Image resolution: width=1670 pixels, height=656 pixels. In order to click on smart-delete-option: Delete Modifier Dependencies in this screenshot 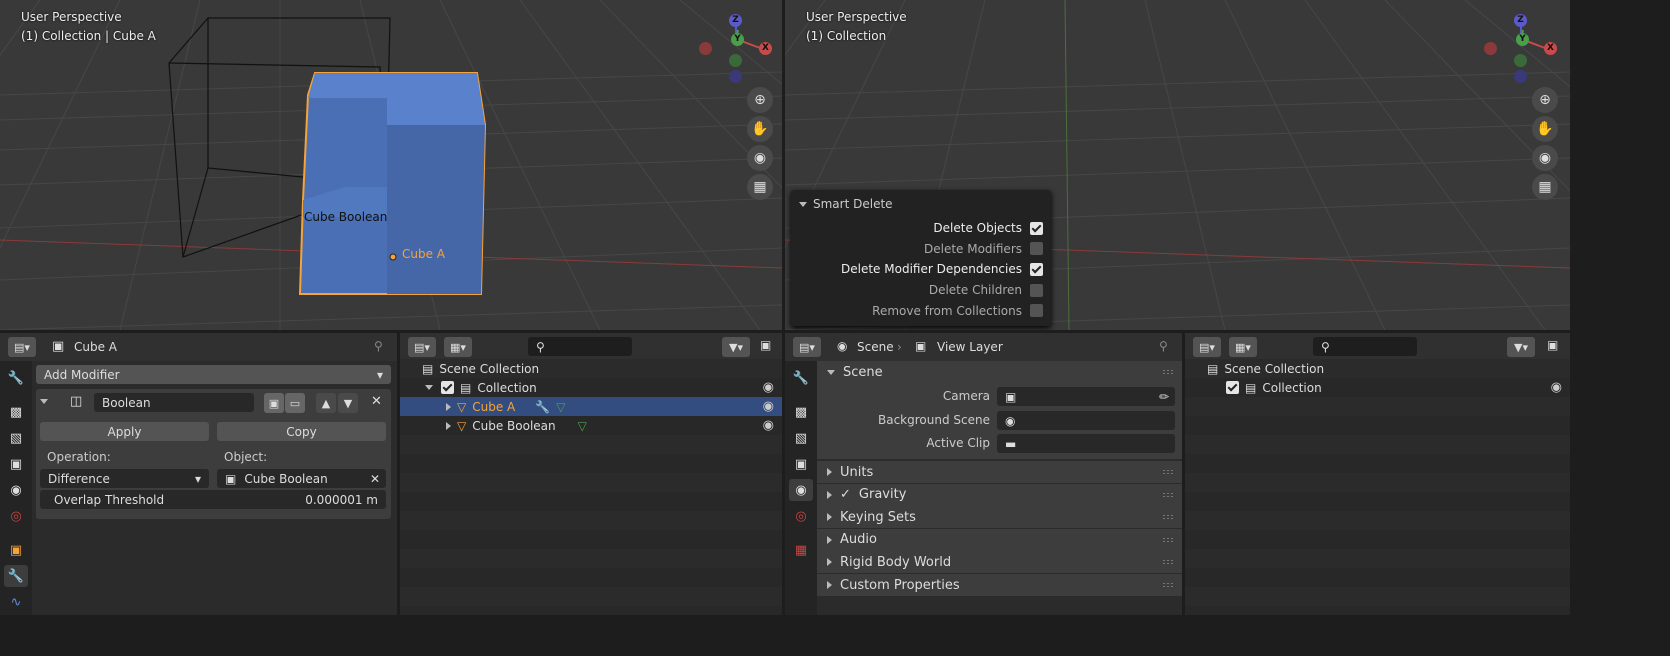, I will do `click(917, 269)`.